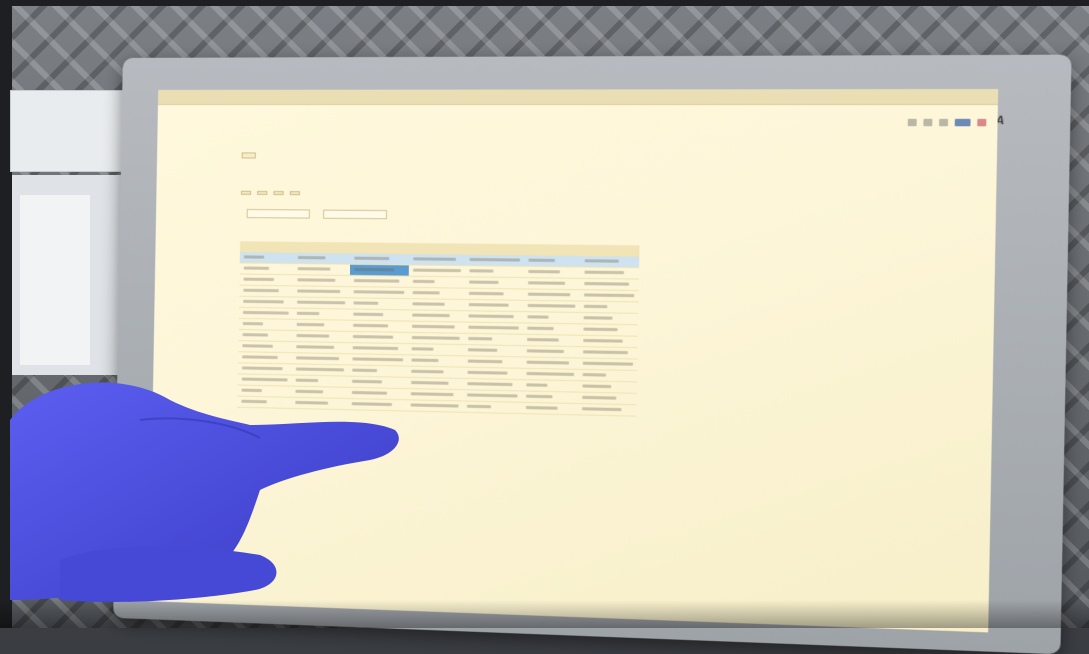 The height and width of the screenshot is (654, 1089). I want to click on desk-shadow, so click(544, 614).